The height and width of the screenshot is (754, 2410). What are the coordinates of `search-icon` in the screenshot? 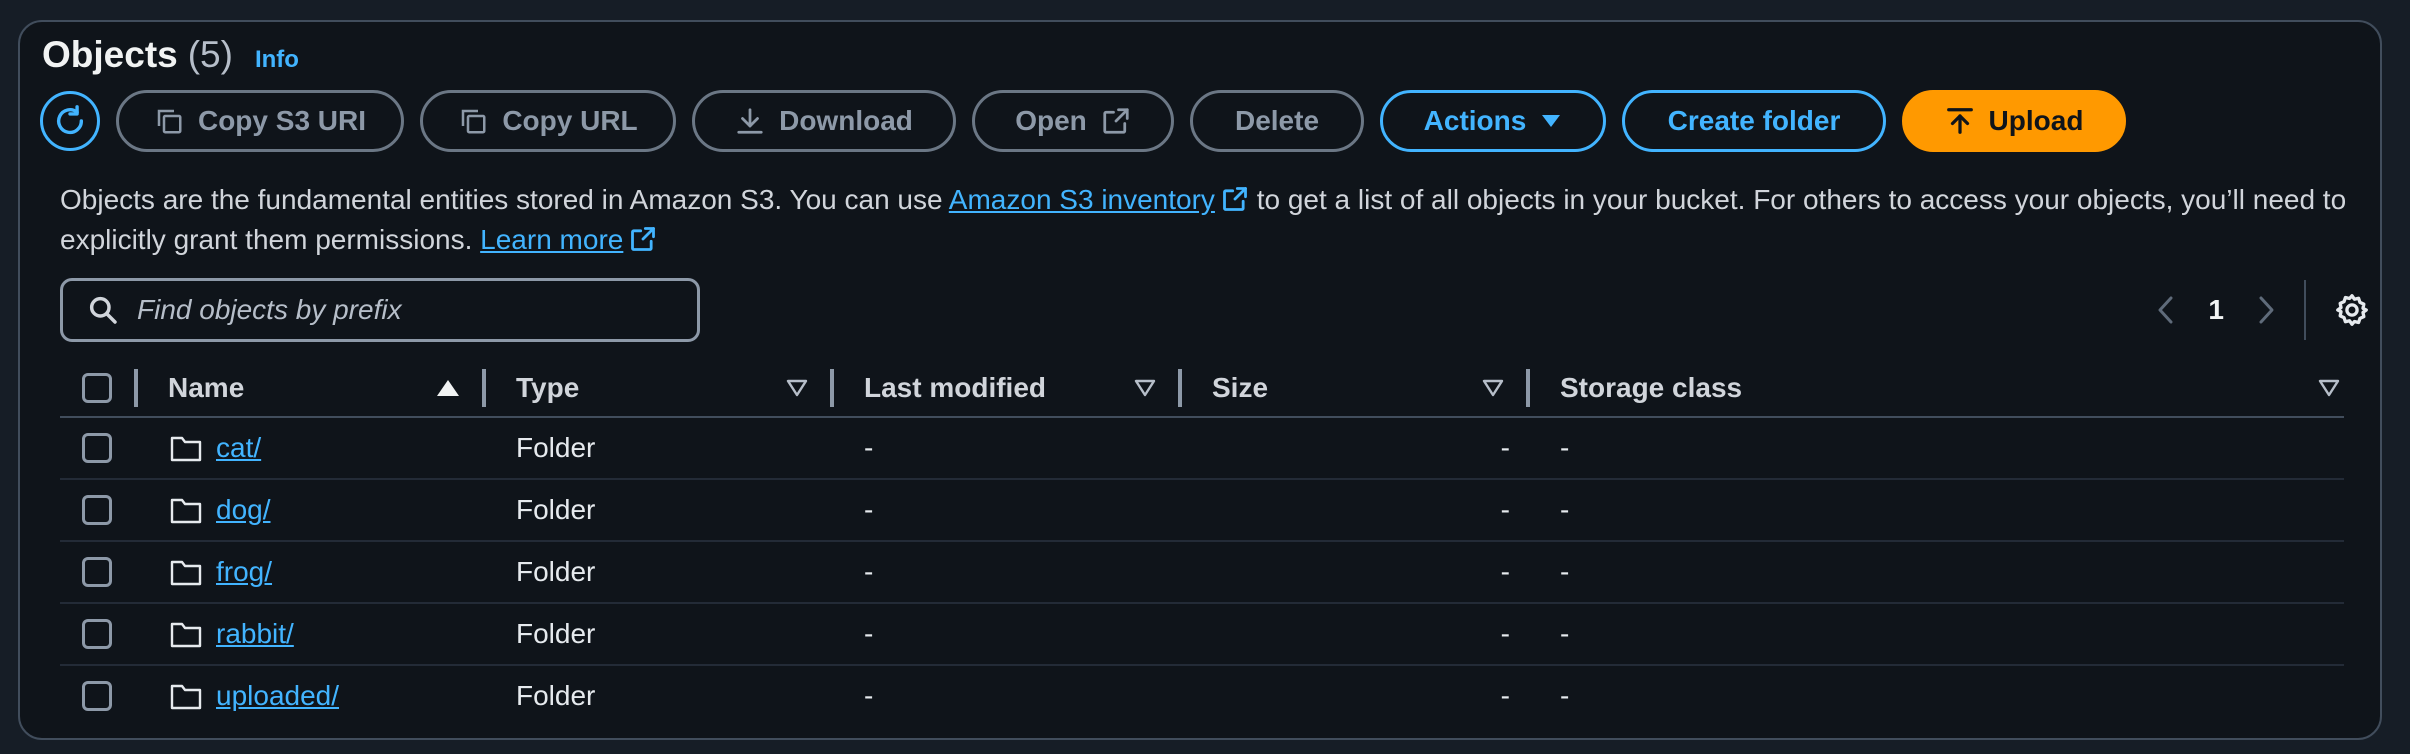 It's located at (103, 310).